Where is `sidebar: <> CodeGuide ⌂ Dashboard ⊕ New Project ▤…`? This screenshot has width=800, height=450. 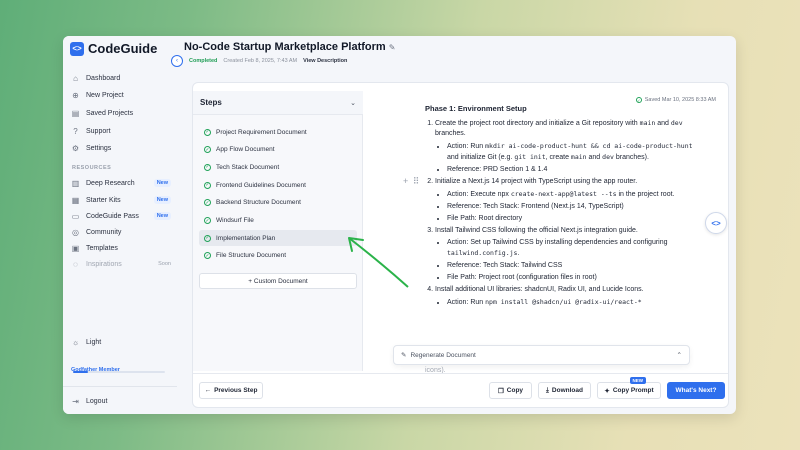 sidebar: <> CodeGuide ⌂ Dashboard ⊕ New Project ▤… is located at coordinates (120, 225).